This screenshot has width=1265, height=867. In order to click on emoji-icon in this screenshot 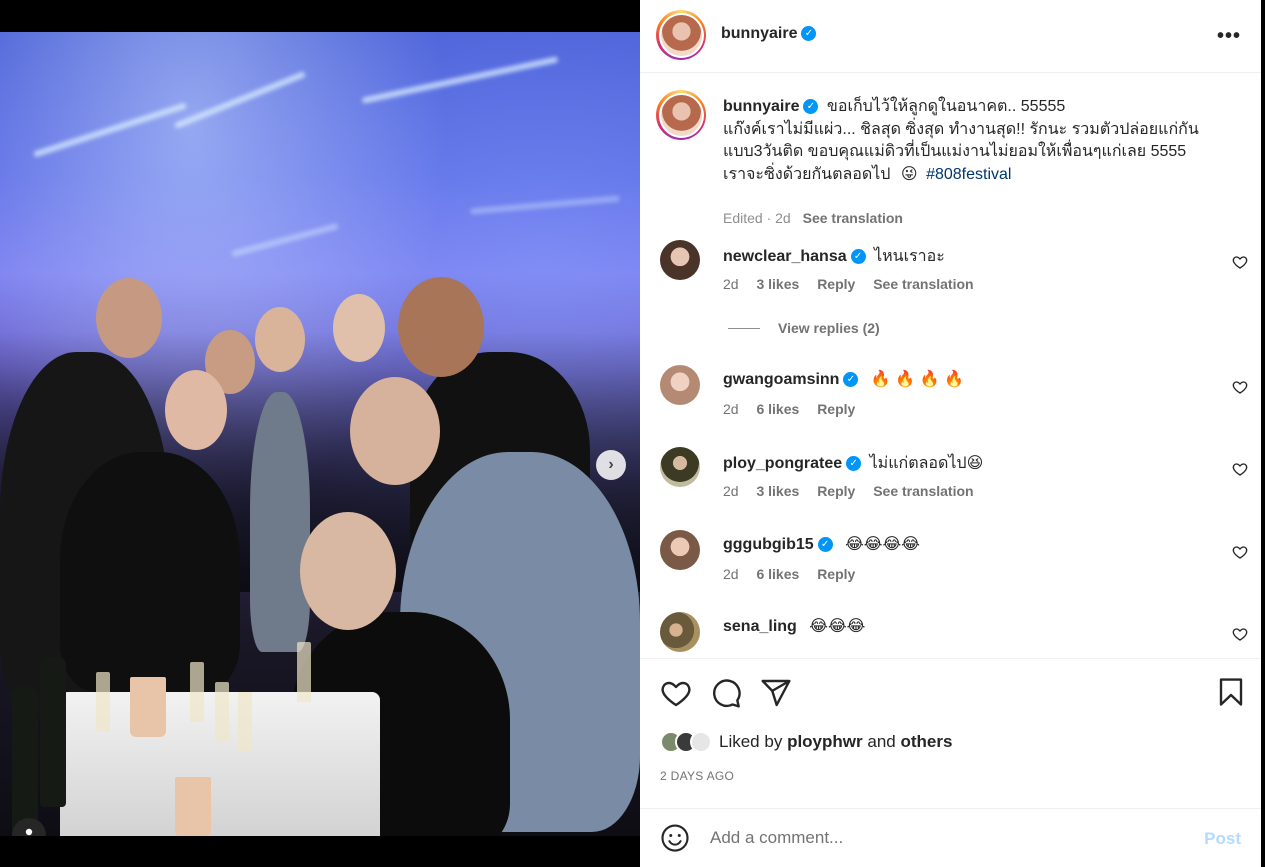, I will do `click(675, 838)`.